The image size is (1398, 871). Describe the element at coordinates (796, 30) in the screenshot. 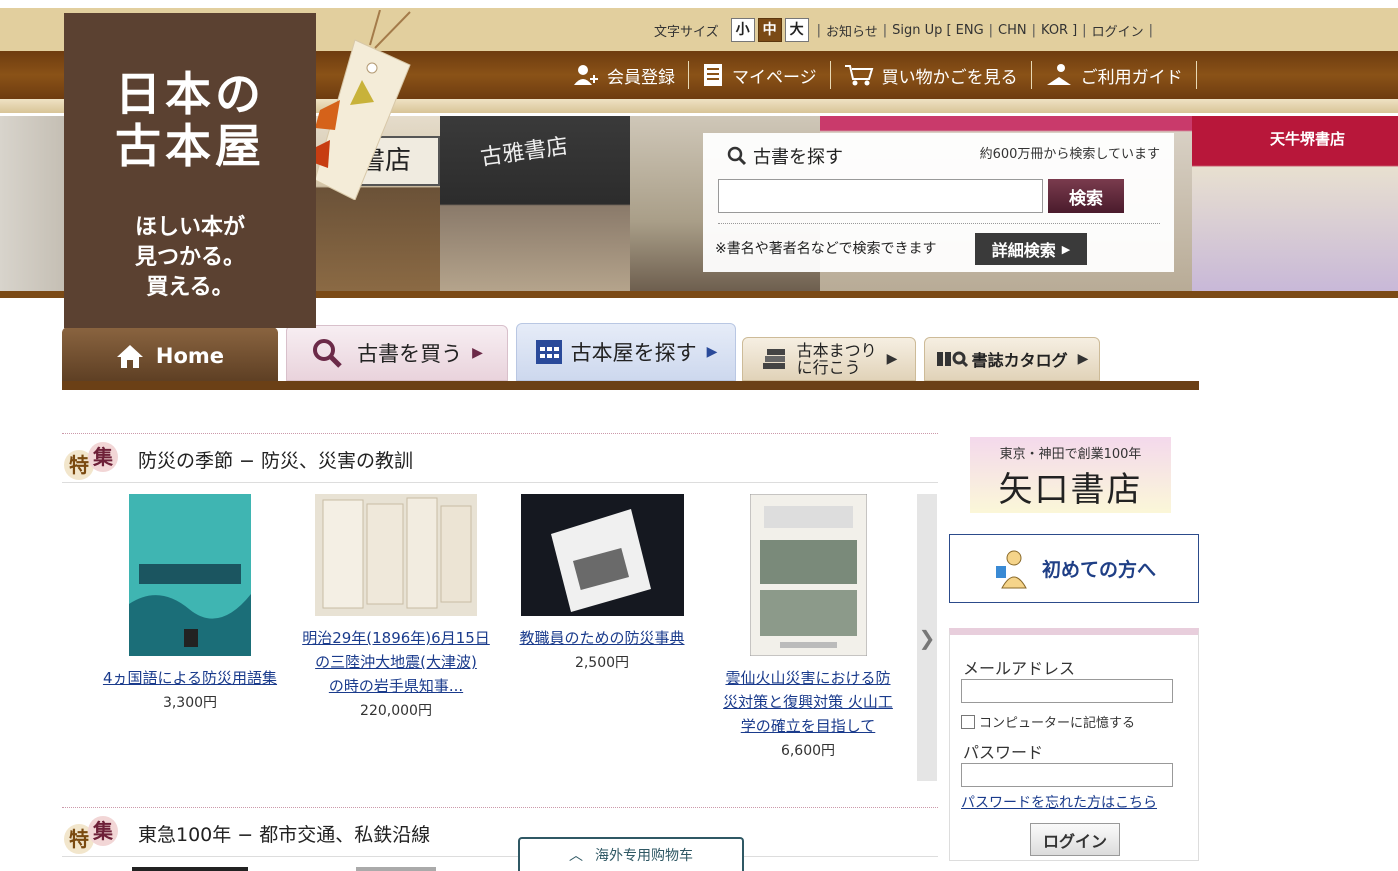

I see `font-size-large-button: 大` at that location.